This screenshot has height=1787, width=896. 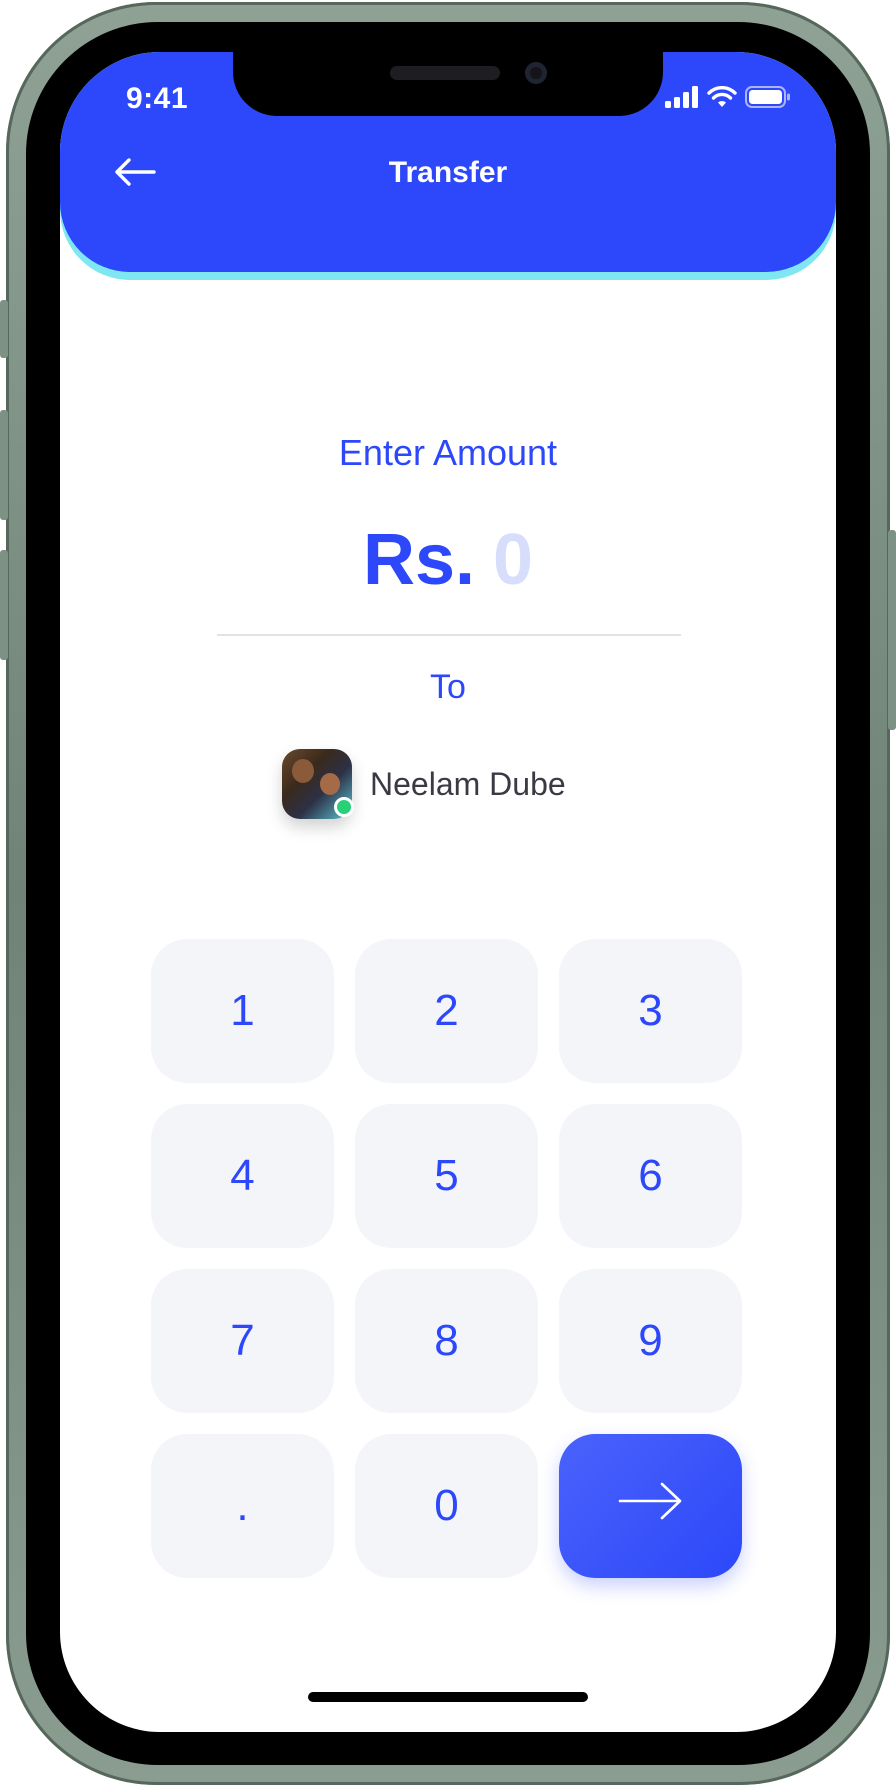 I want to click on key-8: 8, so click(x=446, y=1341).